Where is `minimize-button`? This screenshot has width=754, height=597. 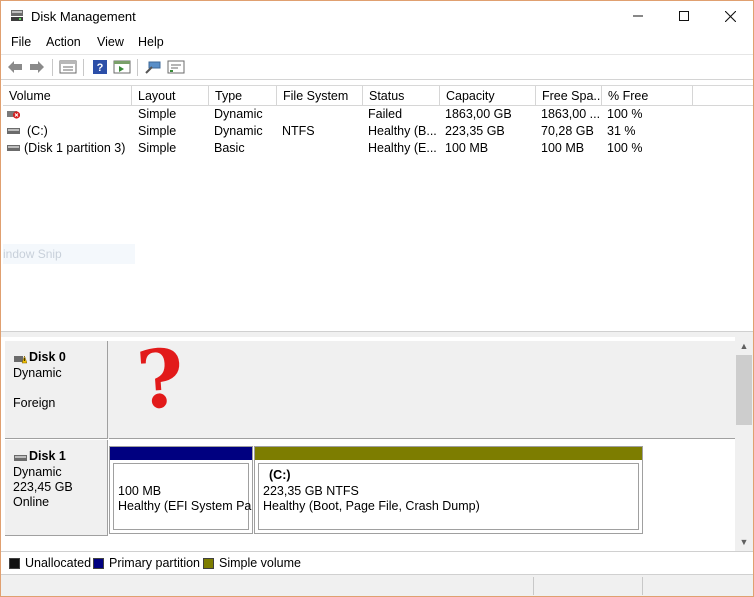 minimize-button is located at coordinates (638, 16).